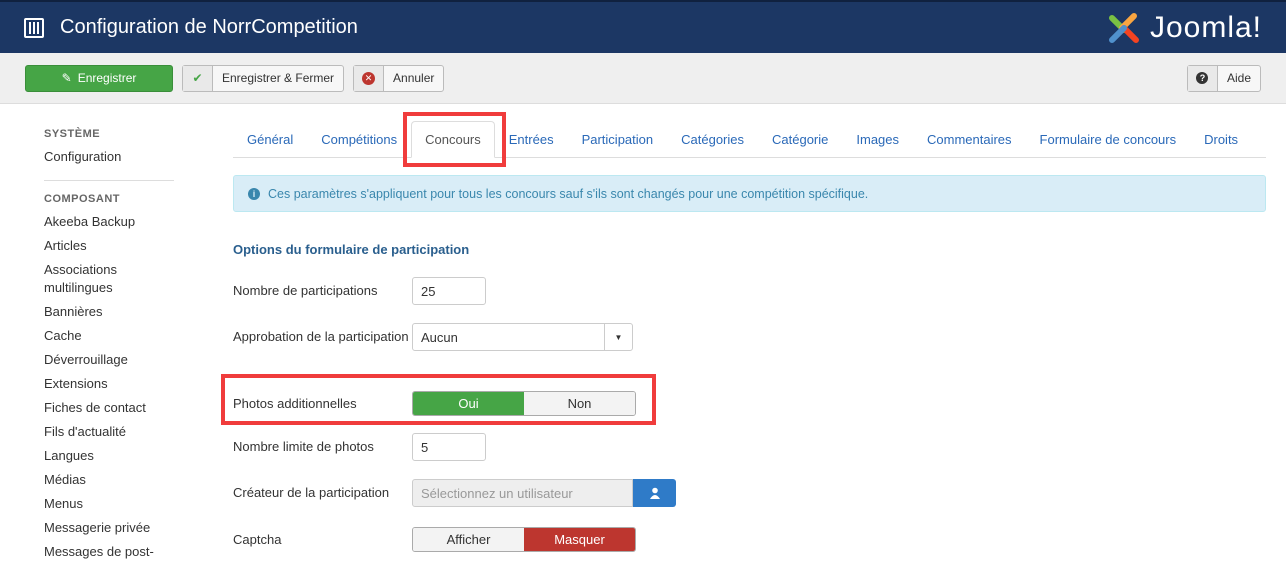 Image resolution: width=1286 pixels, height=567 pixels. I want to click on tab-comp-titions: Compétitions, so click(359, 144).